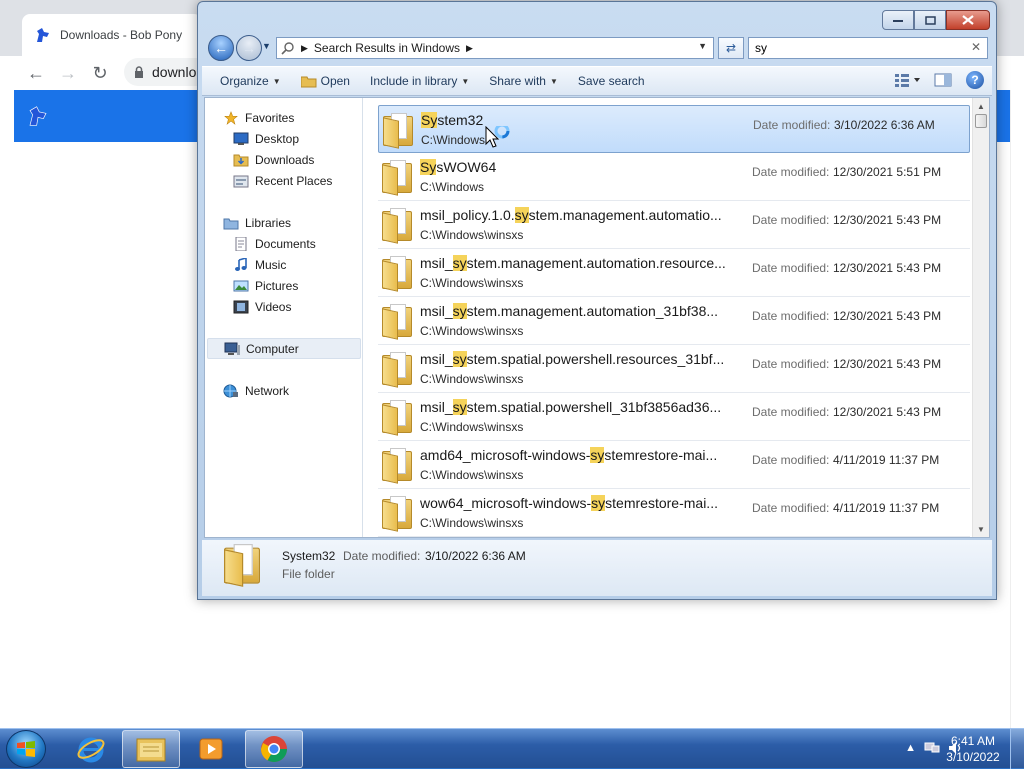 This screenshot has height=769, width=1024. What do you see at coordinates (273, 306) in the screenshot?
I see `nav-videos-label: Videos` at bounding box center [273, 306].